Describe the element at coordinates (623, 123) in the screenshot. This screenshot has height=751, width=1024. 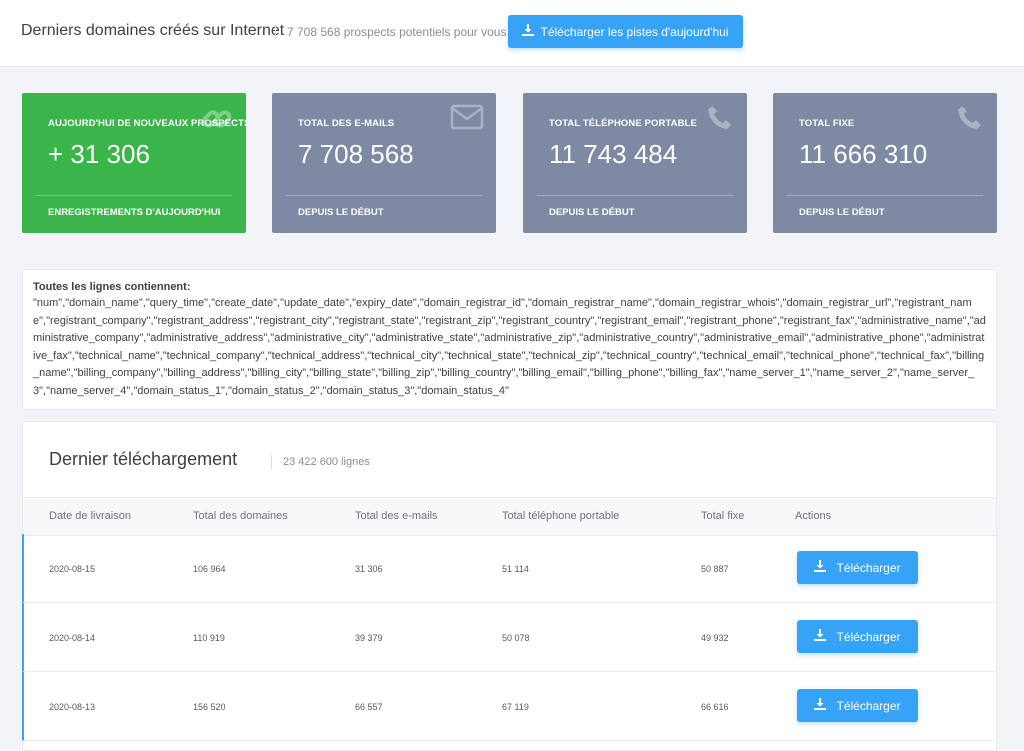
I see `card-label: TOTAL TÉLÉPHONE PORTABLE` at that location.